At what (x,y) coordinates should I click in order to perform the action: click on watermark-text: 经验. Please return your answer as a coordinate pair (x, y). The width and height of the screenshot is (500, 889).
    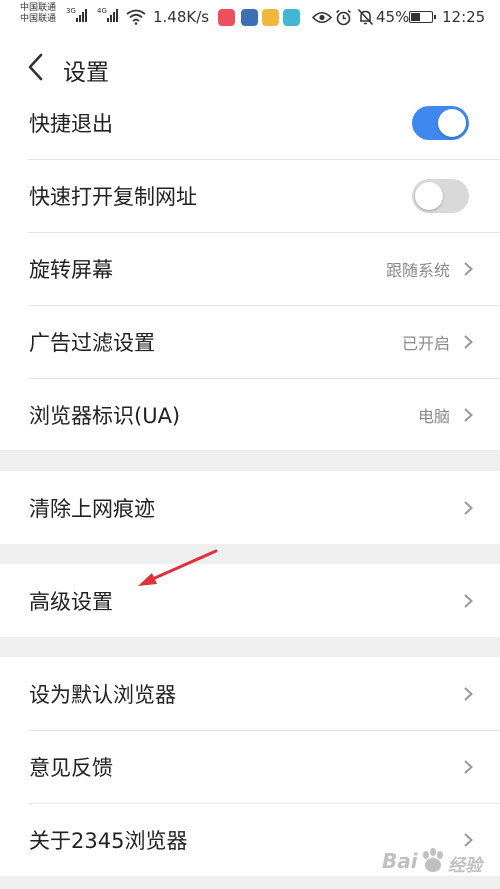
    Looking at the image, I should click on (465, 866).